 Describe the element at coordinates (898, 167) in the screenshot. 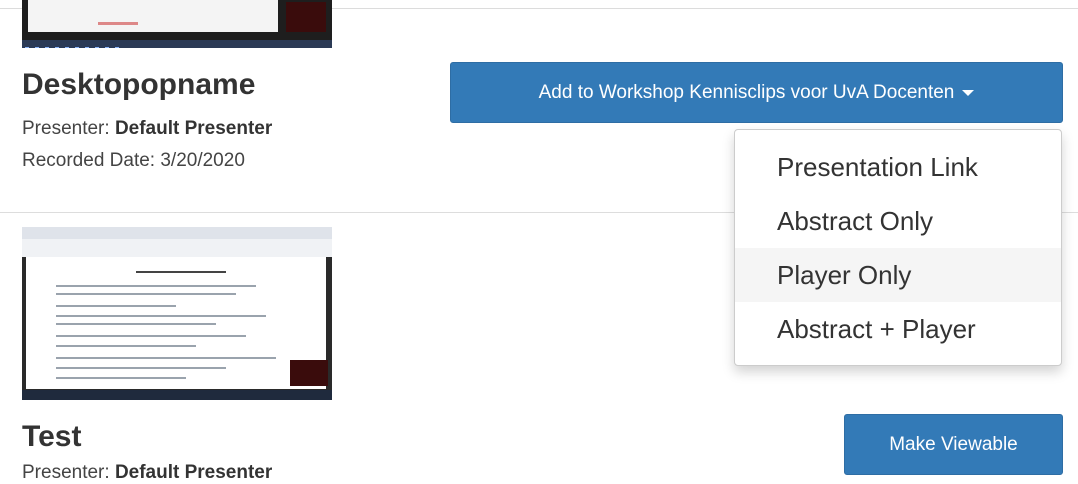

I see `menu-item-presentation-link: Presentation Link` at that location.